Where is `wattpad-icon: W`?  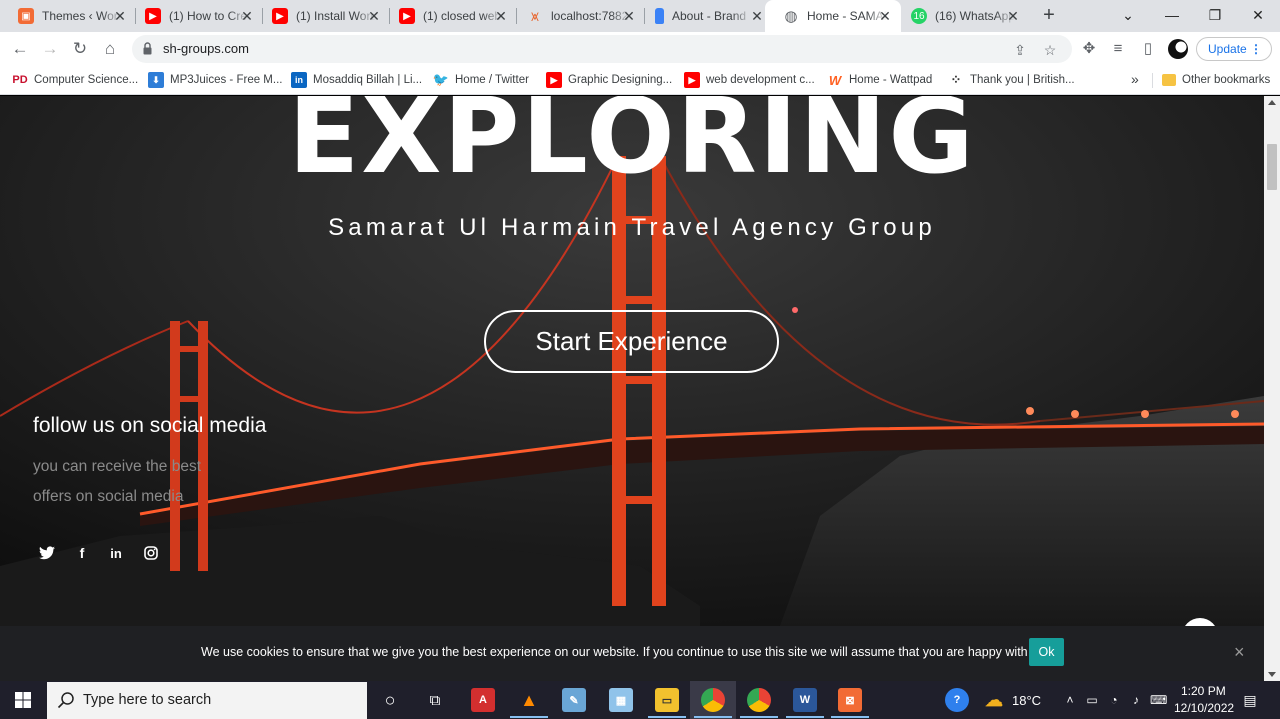
wattpad-icon: W is located at coordinates (835, 80).